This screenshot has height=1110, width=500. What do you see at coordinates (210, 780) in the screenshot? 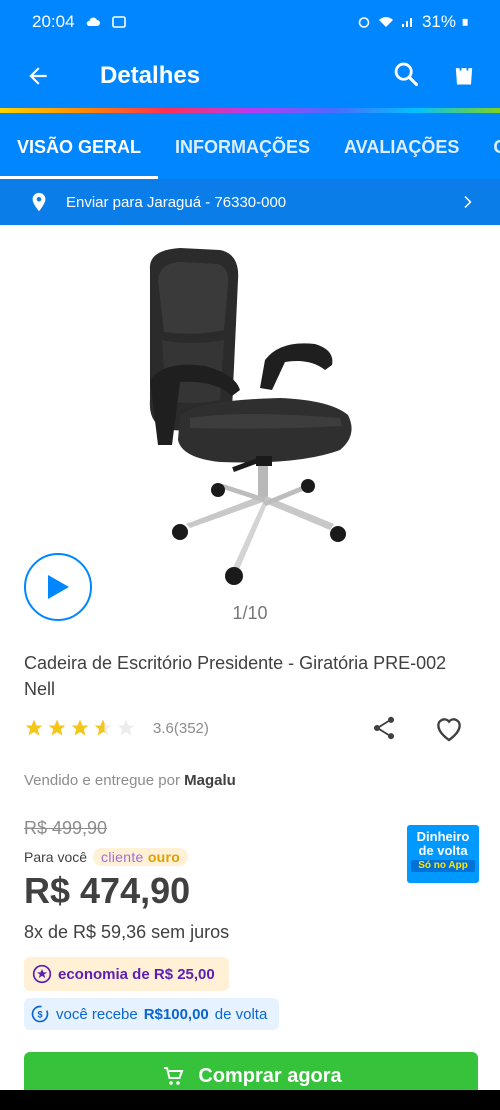
I see `seller-name: Magalu` at bounding box center [210, 780].